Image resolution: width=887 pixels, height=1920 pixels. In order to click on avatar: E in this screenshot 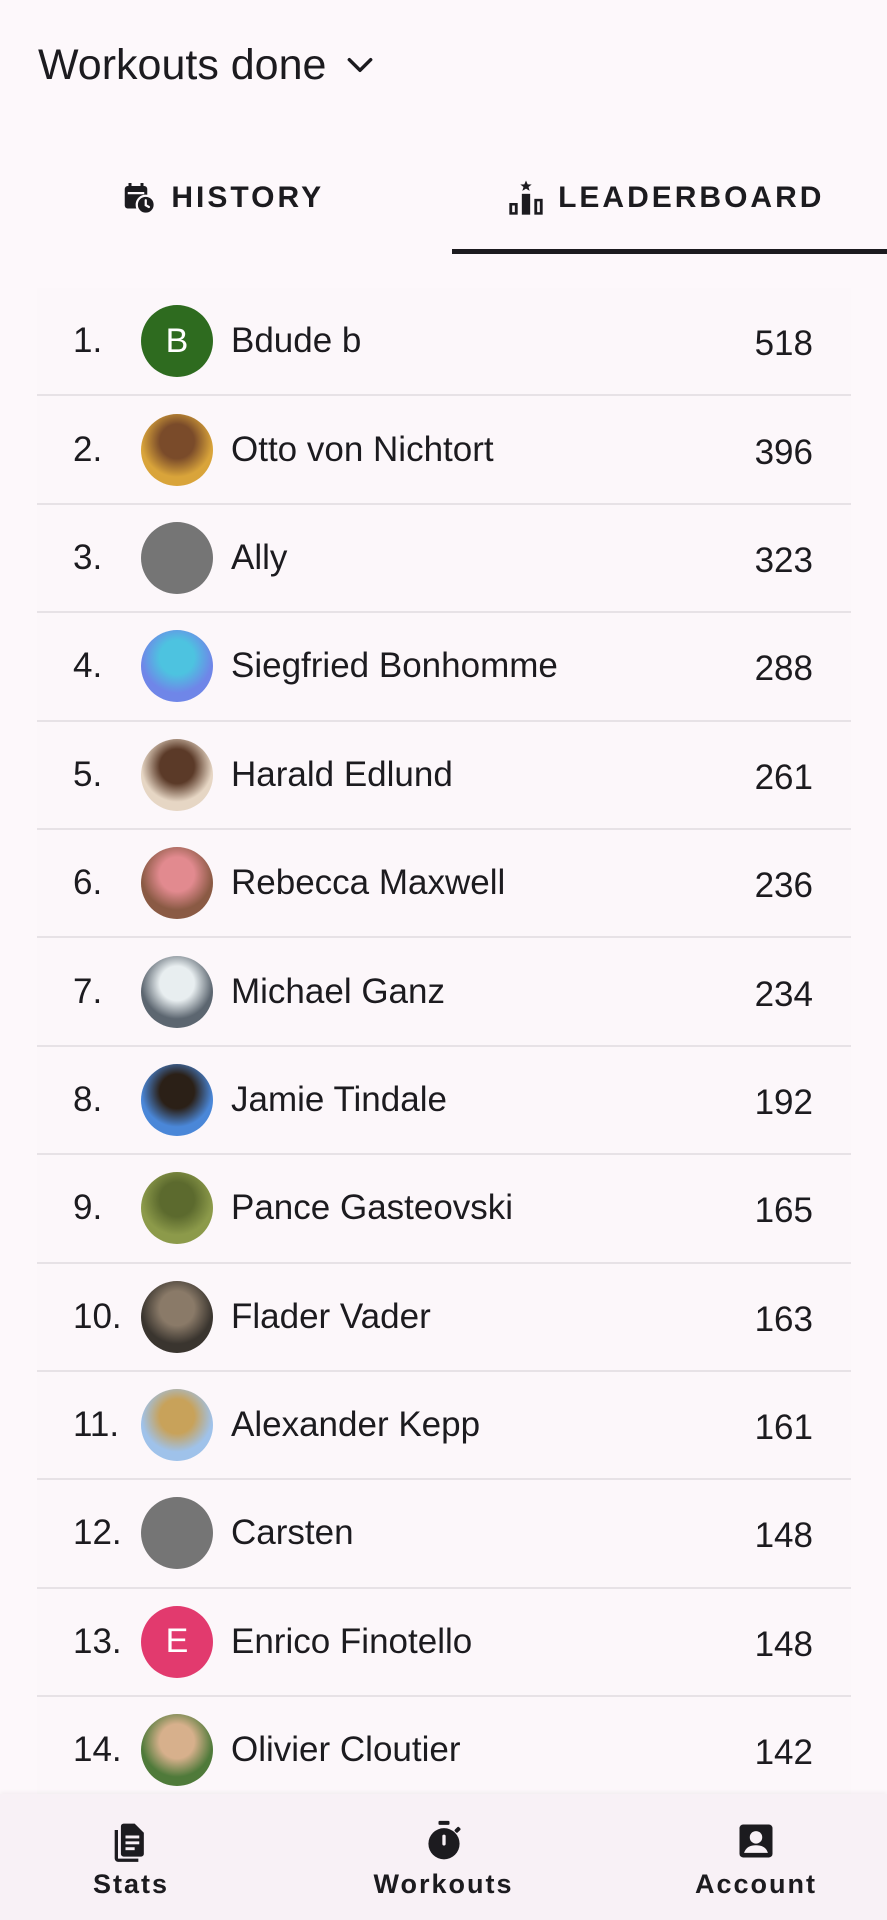, I will do `click(177, 1641)`.